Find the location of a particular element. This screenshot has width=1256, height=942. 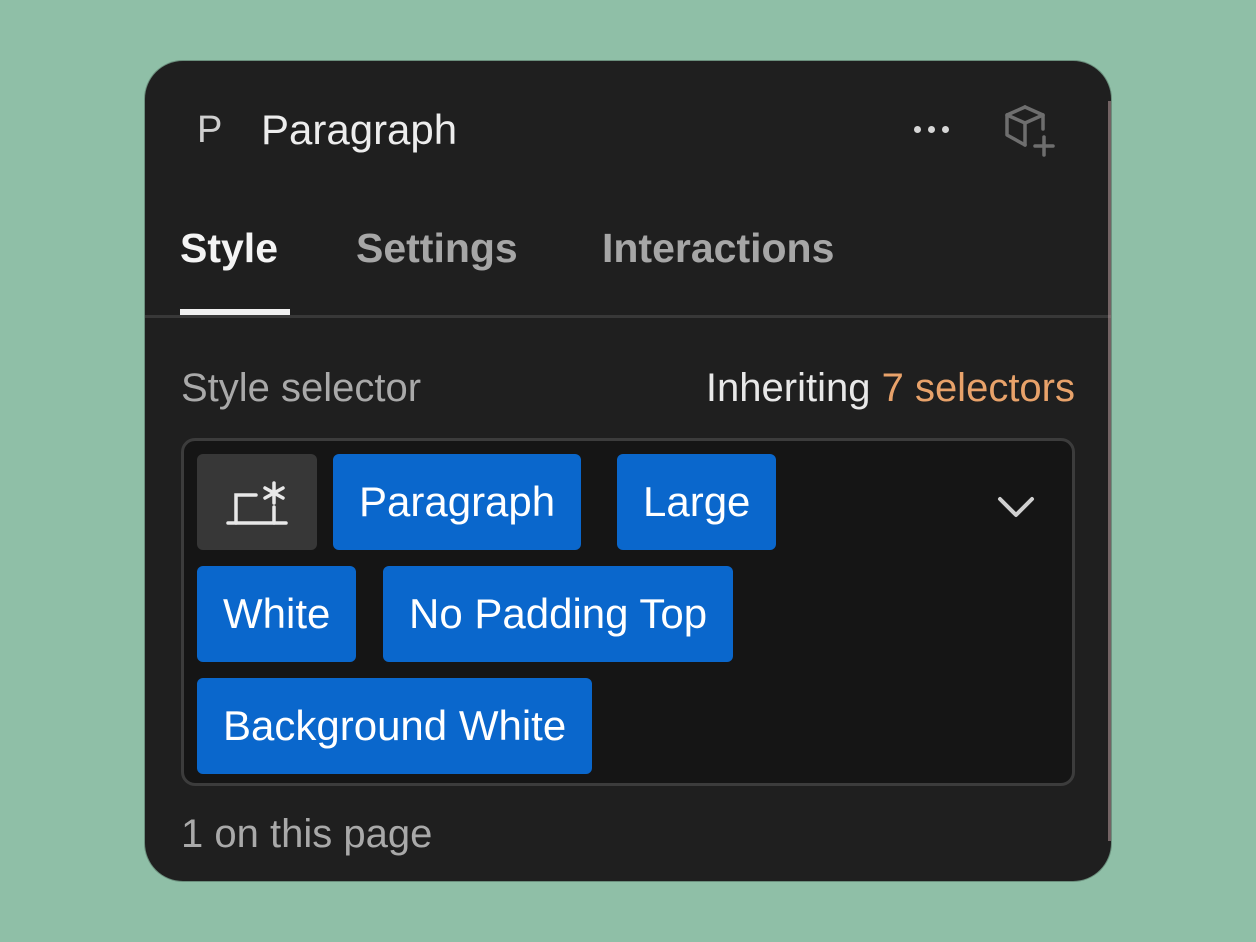

element-title: Paragraph is located at coordinates (359, 129).